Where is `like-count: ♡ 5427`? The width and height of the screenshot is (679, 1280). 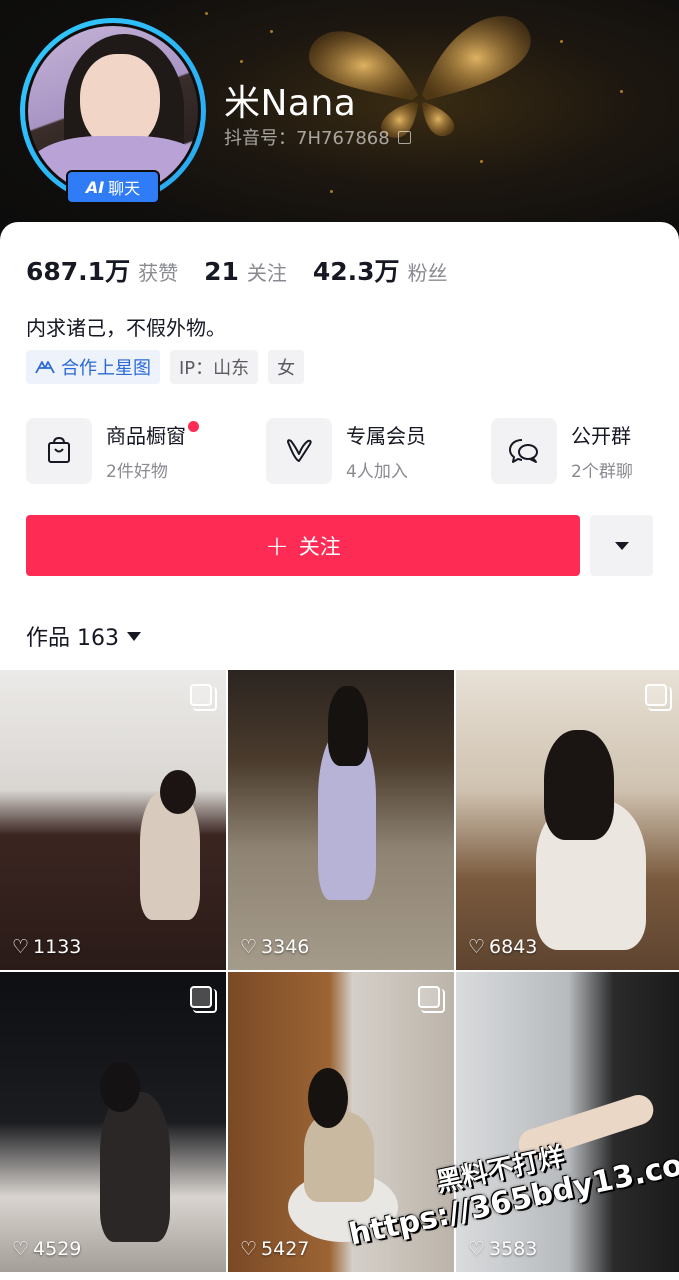
like-count: ♡ 5427 is located at coordinates (274, 1249).